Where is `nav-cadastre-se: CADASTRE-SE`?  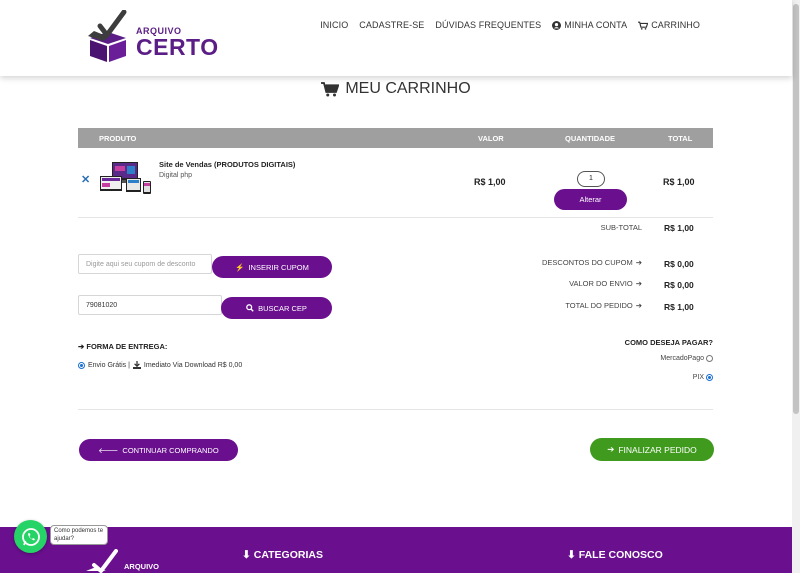
nav-cadastre-se: CADASTRE-SE is located at coordinates (391, 25).